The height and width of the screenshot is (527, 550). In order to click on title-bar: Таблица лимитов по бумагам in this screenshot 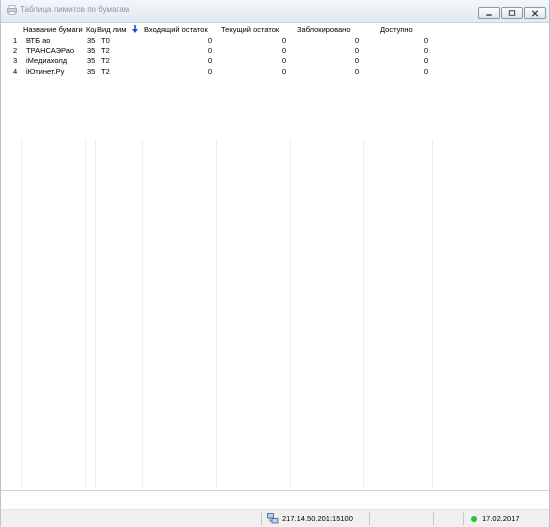, I will do `click(275, 11)`.